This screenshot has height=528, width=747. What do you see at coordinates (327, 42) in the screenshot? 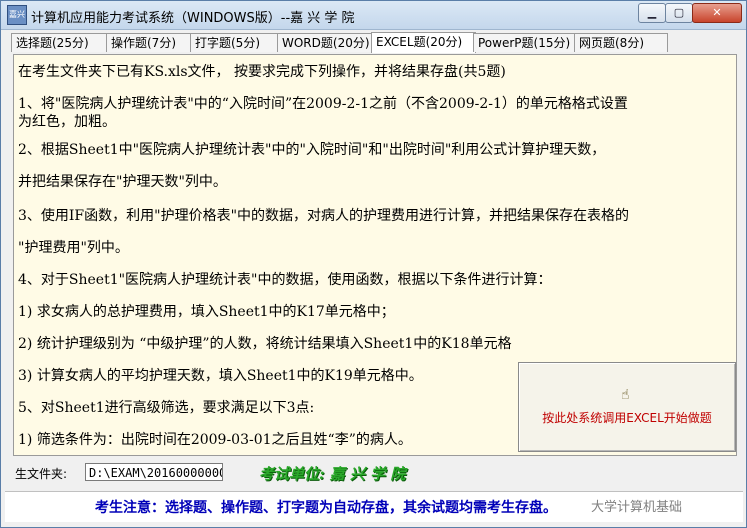
I see `tab-word: WORD题(20分)` at bounding box center [327, 42].